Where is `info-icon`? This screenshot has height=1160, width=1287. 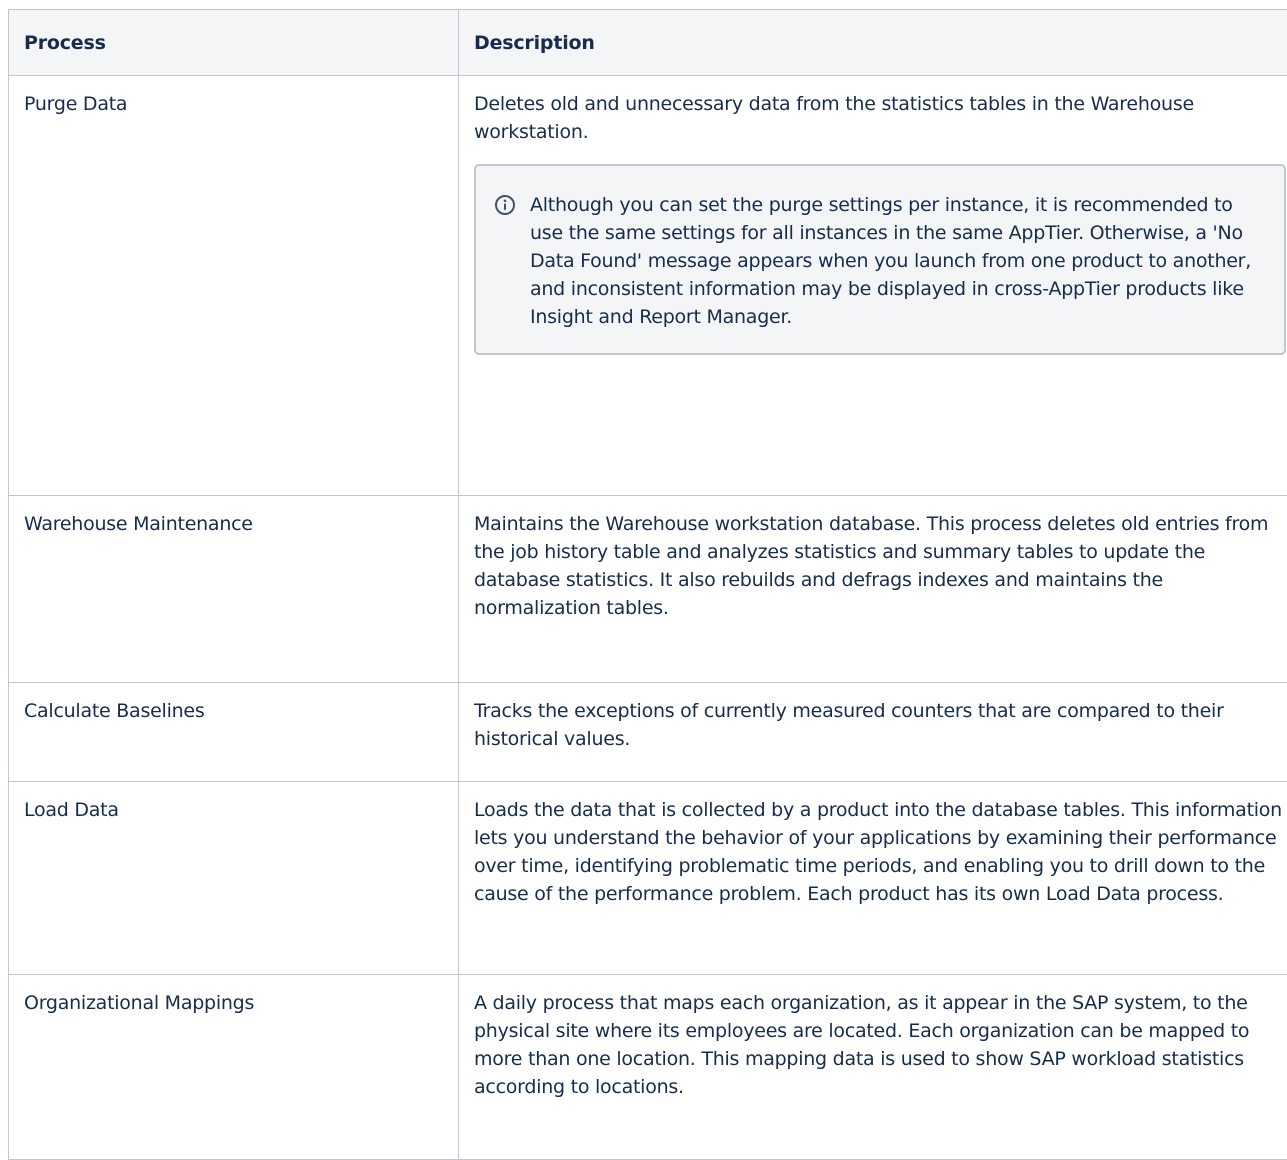 info-icon is located at coordinates (505, 205).